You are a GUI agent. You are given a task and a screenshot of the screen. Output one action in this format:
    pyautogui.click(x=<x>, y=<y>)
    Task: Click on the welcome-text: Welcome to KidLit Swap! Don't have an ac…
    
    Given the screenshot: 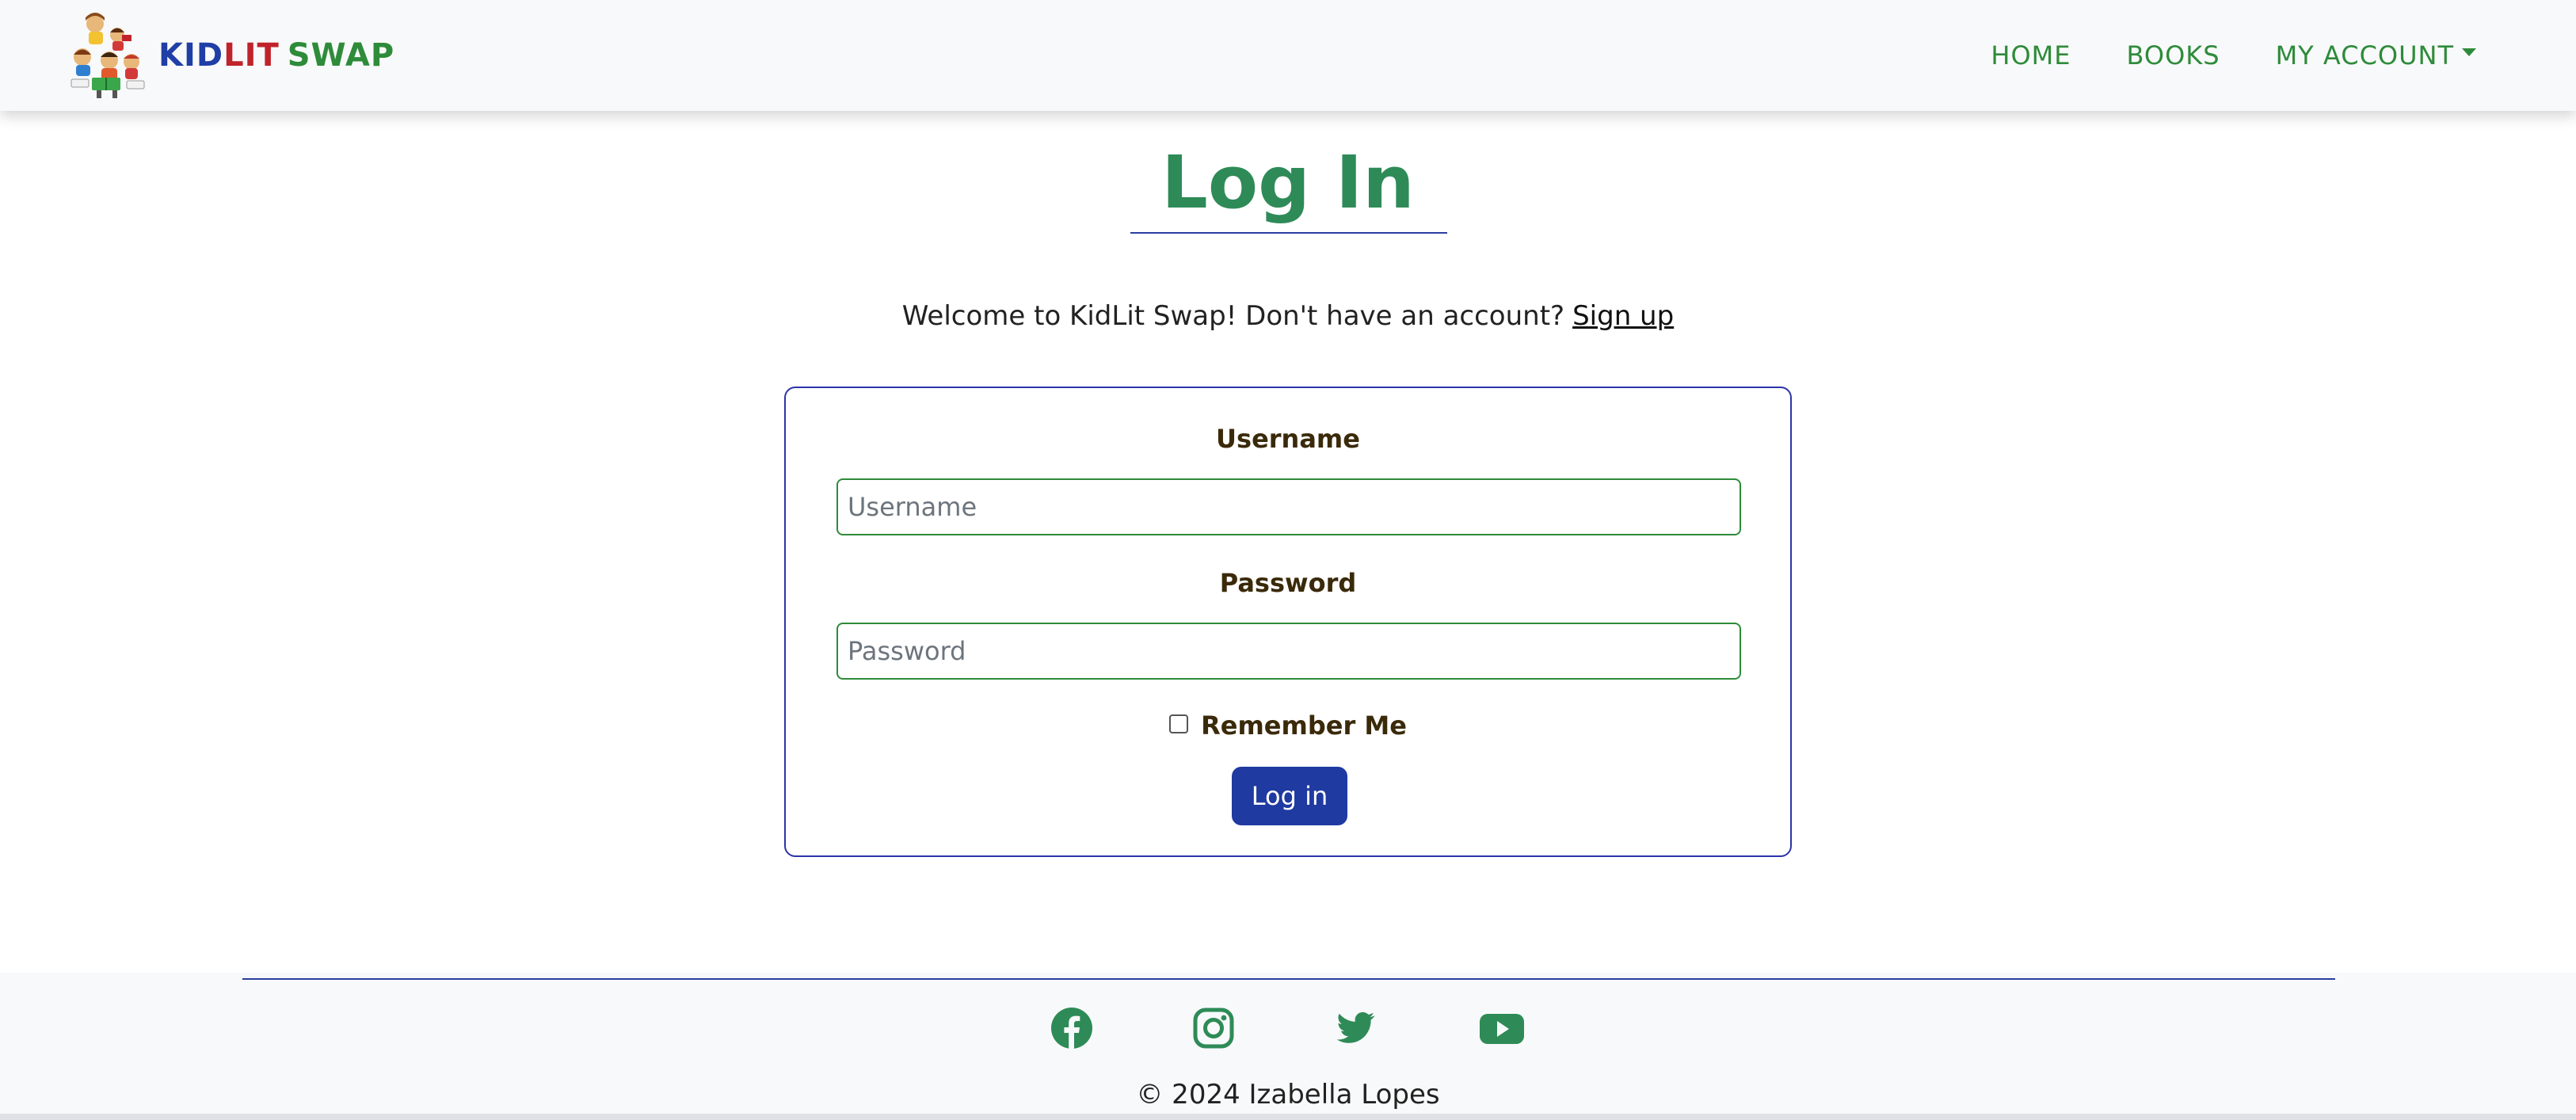 What is the action you would take?
    pyautogui.click(x=1233, y=316)
    